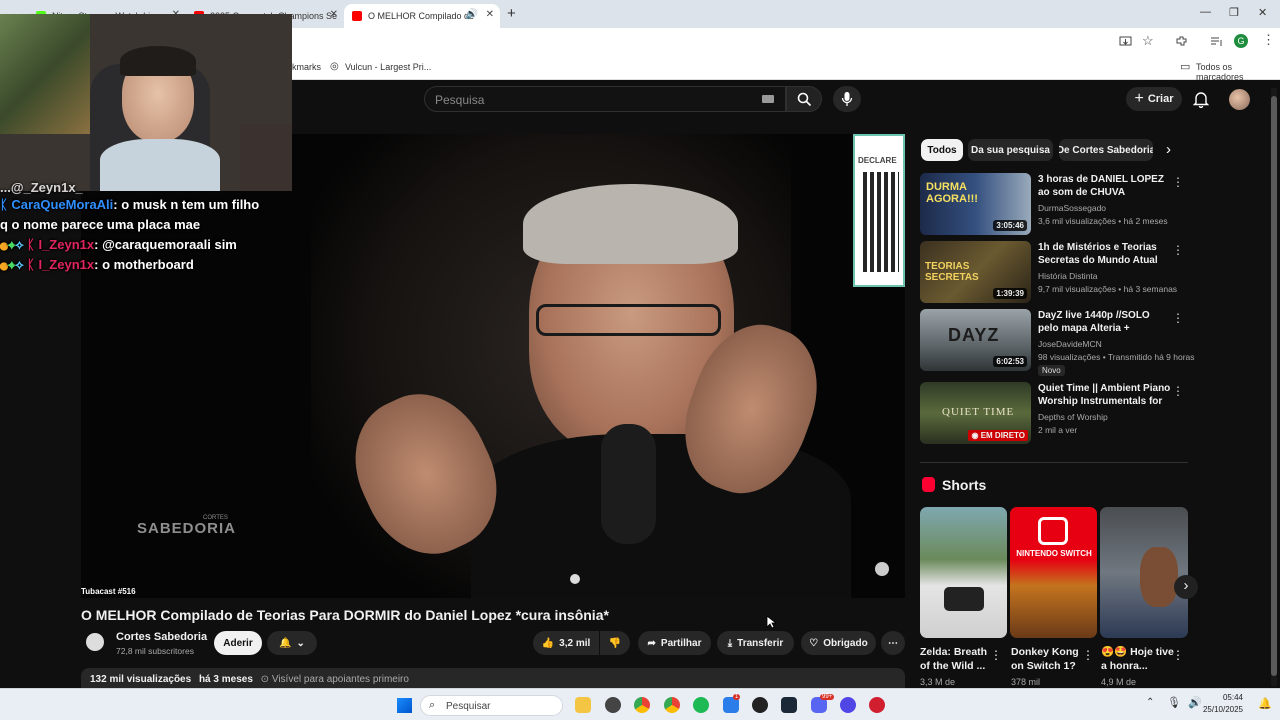  What do you see at coordinates (672, 705) in the screenshot?
I see `chrome-profile-icon` at bounding box center [672, 705].